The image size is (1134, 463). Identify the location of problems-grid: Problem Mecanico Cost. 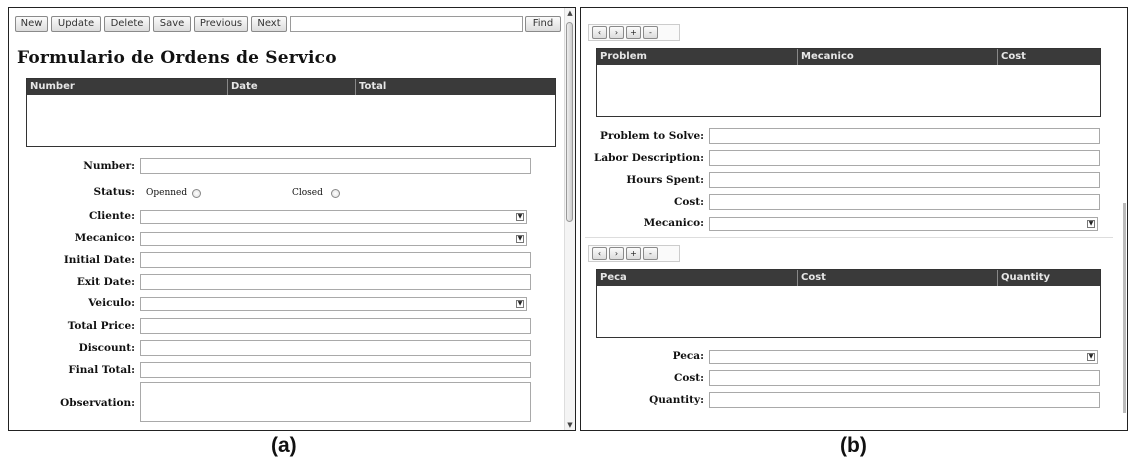
(848, 82).